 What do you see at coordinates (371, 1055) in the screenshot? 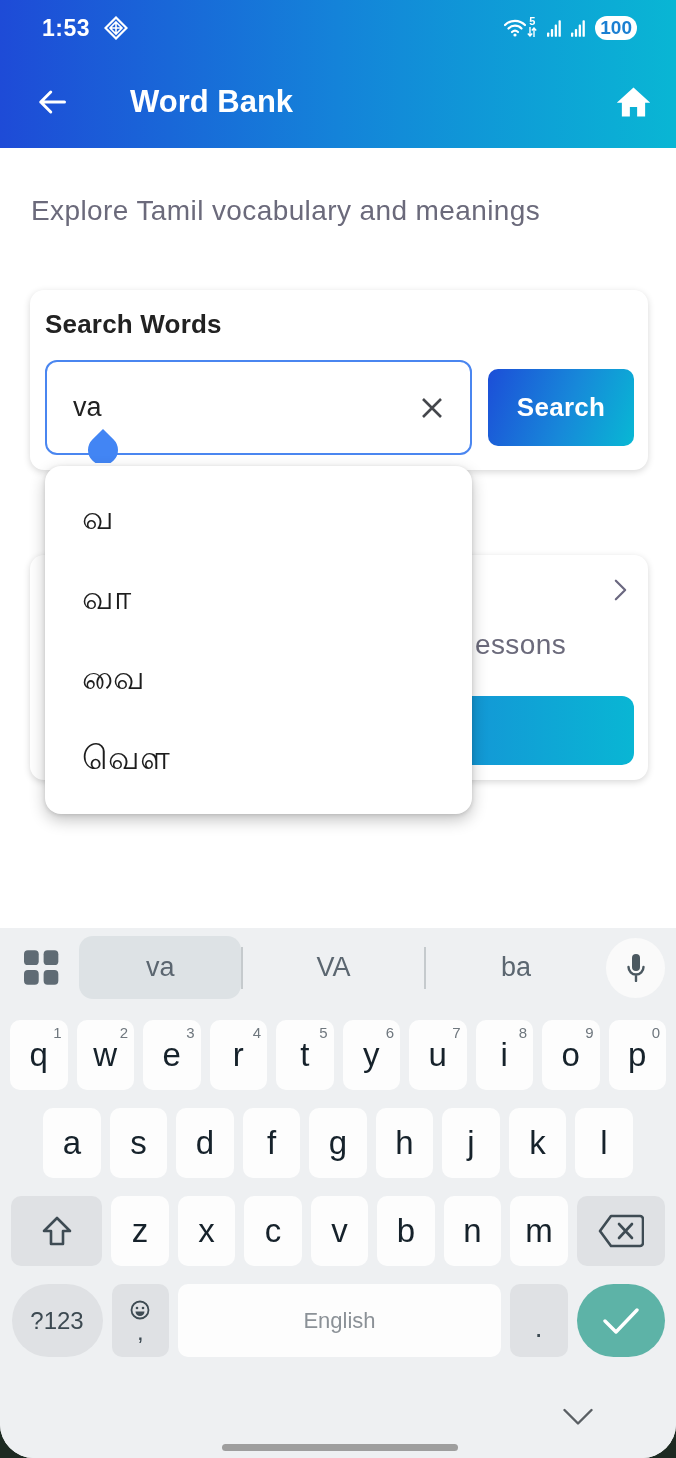
I see `keyboard-key: y 6` at bounding box center [371, 1055].